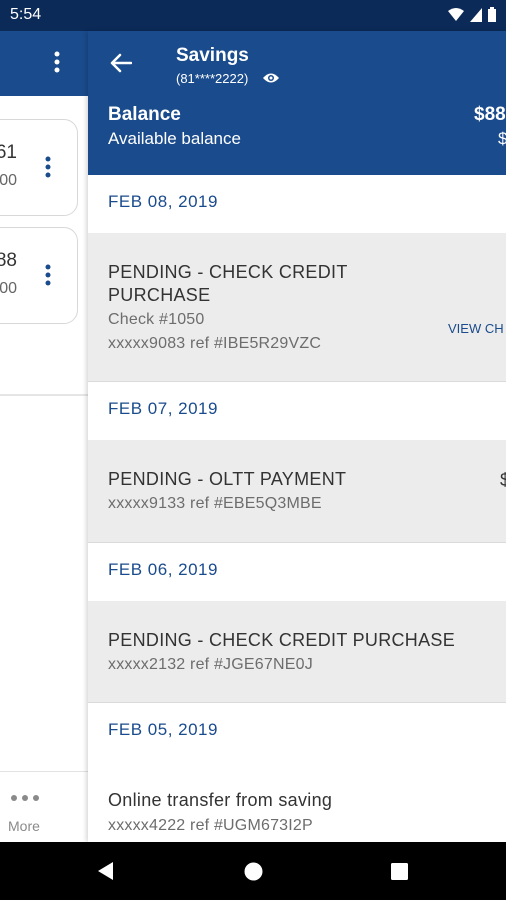  What do you see at coordinates (163, 729) in the screenshot?
I see `date-label: FEB 05, 2019` at bounding box center [163, 729].